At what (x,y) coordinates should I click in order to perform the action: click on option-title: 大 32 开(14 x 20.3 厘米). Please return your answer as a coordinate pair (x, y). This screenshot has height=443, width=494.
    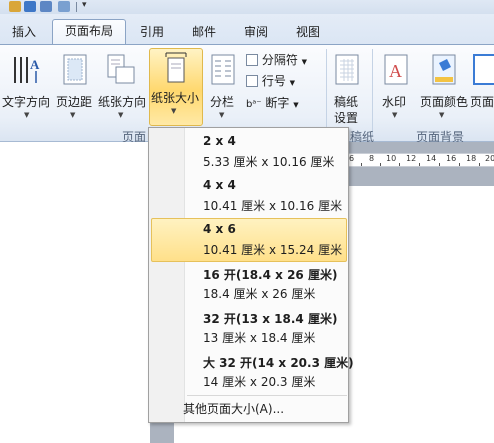
    Looking at the image, I should click on (278, 363).